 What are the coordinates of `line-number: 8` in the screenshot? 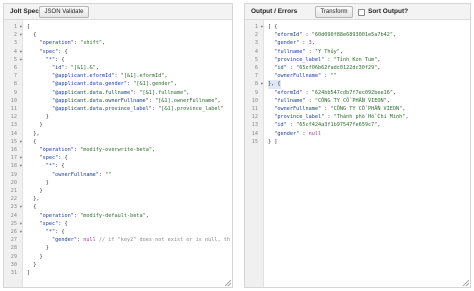 It's located at (13, 84).